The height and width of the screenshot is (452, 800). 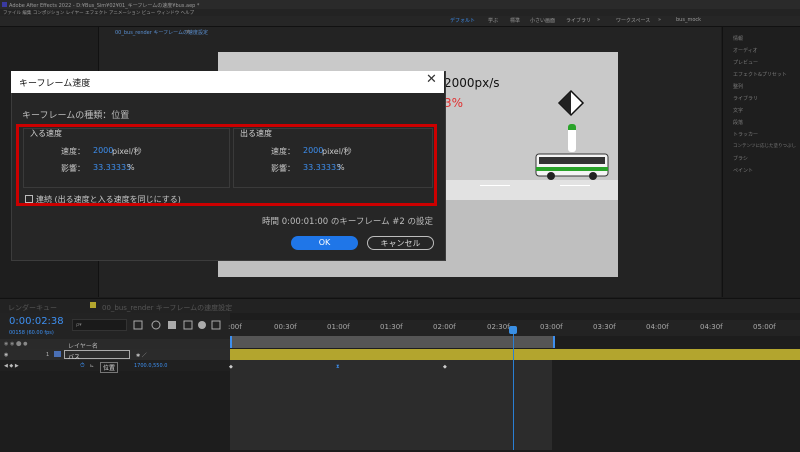 What do you see at coordinates (688, 20) in the screenshot?
I see `workspace-custom: bus_mock` at bounding box center [688, 20].